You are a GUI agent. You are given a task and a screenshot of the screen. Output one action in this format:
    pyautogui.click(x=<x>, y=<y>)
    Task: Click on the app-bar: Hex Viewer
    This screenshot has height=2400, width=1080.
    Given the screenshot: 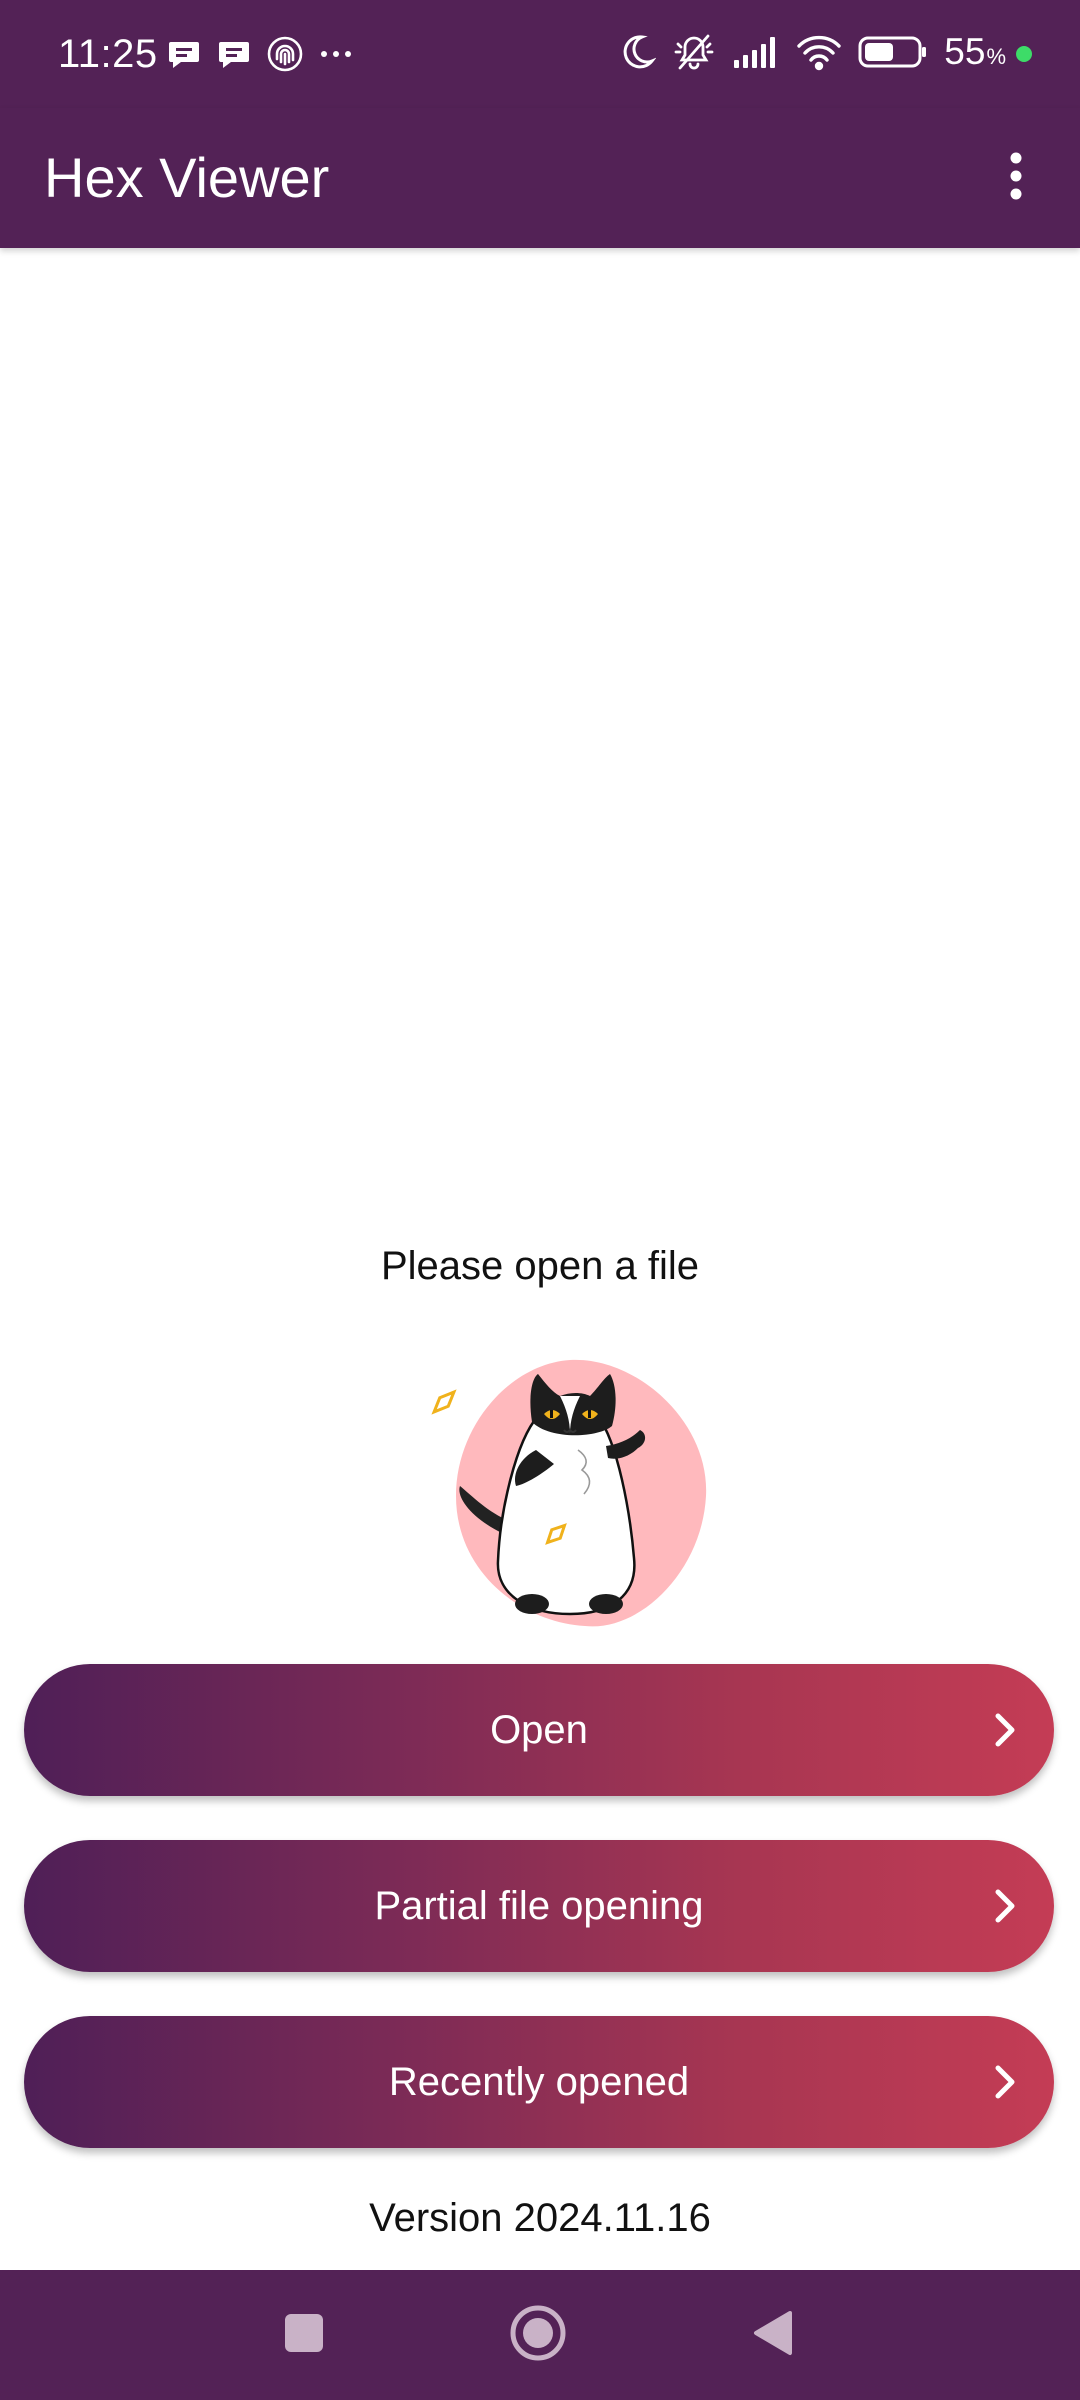 What is the action you would take?
    pyautogui.click(x=540, y=178)
    